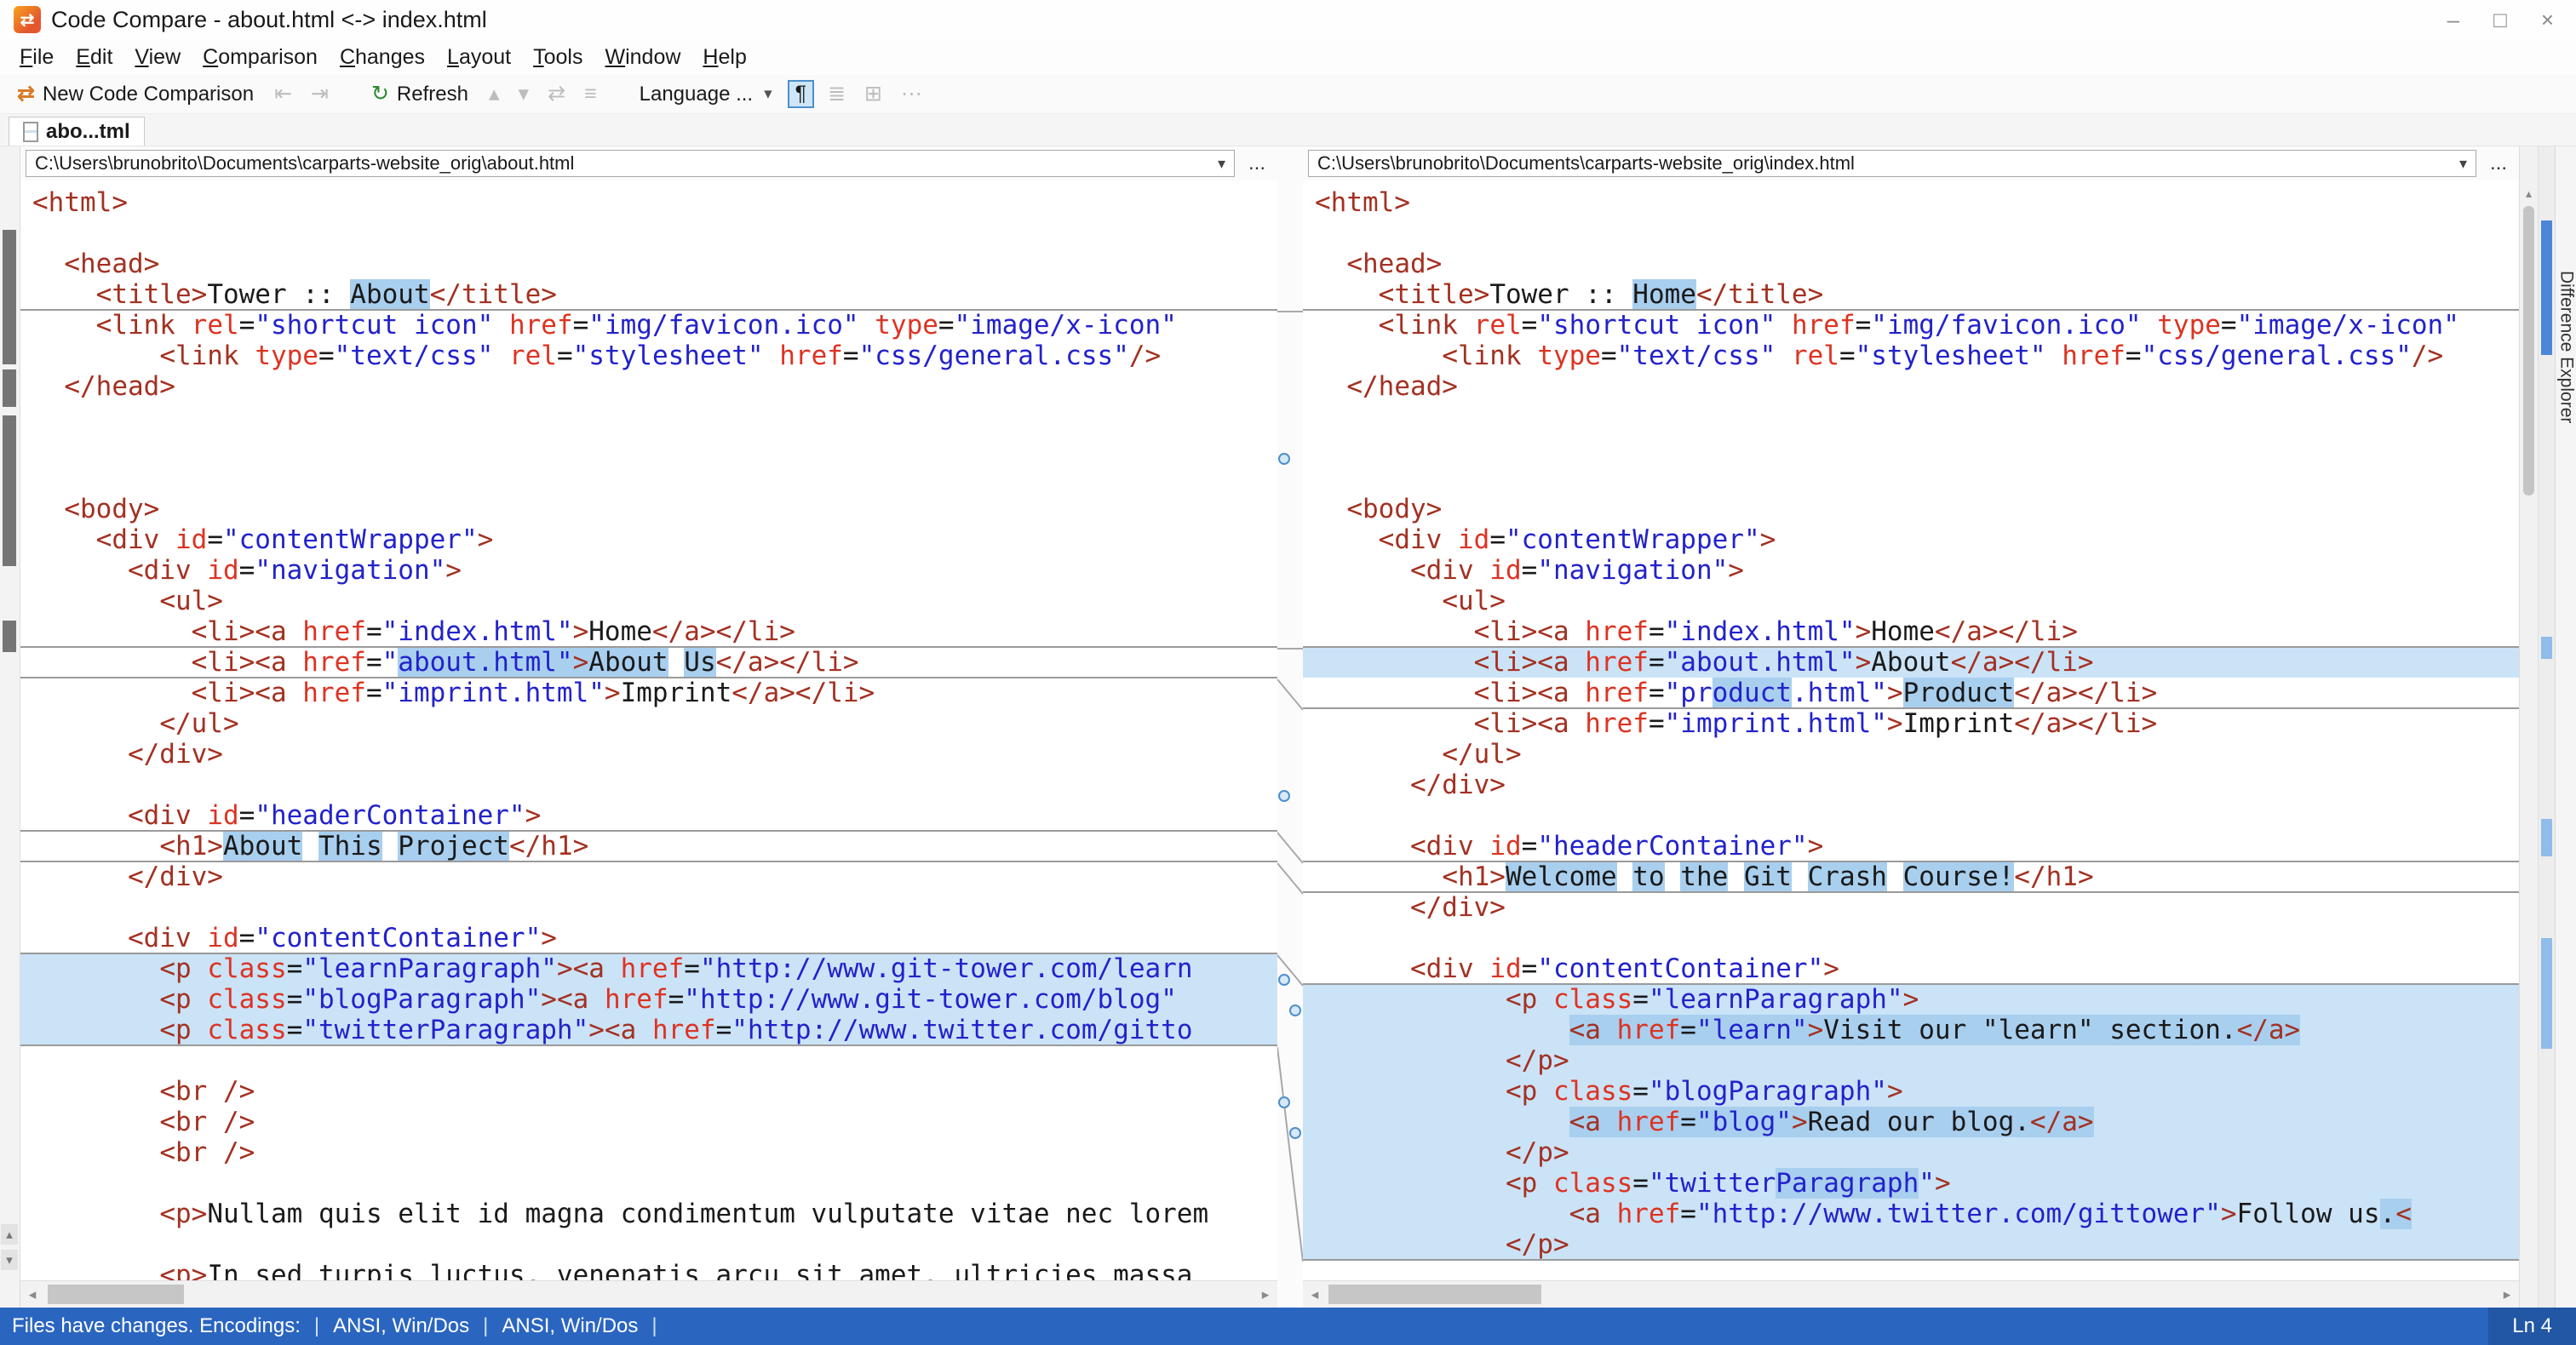 The image size is (2576, 1345). What do you see at coordinates (2528, 727) in the screenshot?
I see `right-vertical-scrollbar: ▴` at bounding box center [2528, 727].